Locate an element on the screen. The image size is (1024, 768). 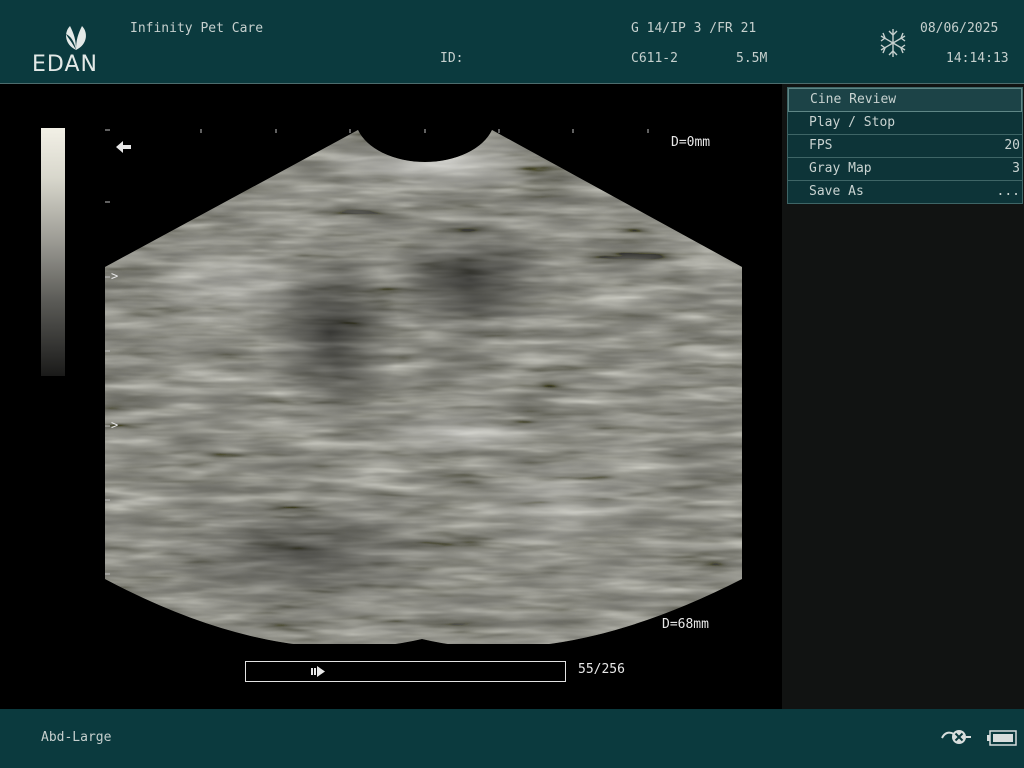
battery-icon is located at coordinates (1002, 738).